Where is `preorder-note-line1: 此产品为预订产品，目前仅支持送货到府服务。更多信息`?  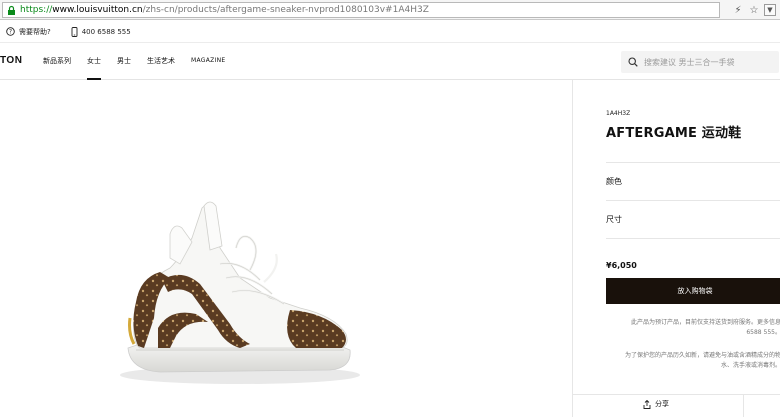
preorder-note-line1: 此产品为预订产品，目前仅支持送货到府服务。更多信息 is located at coordinates (705, 322).